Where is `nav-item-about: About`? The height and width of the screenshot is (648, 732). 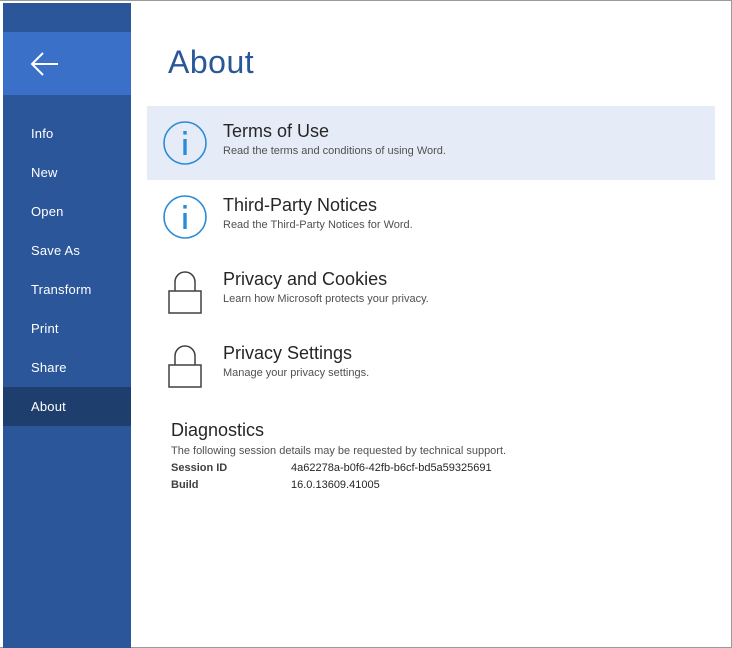 nav-item-about: About is located at coordinates (67, 406).